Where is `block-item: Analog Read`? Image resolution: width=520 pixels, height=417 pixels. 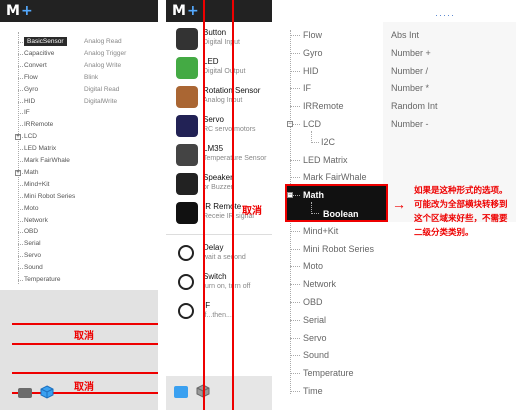 block-item: Analog Read is located at coordinates (103, 41).